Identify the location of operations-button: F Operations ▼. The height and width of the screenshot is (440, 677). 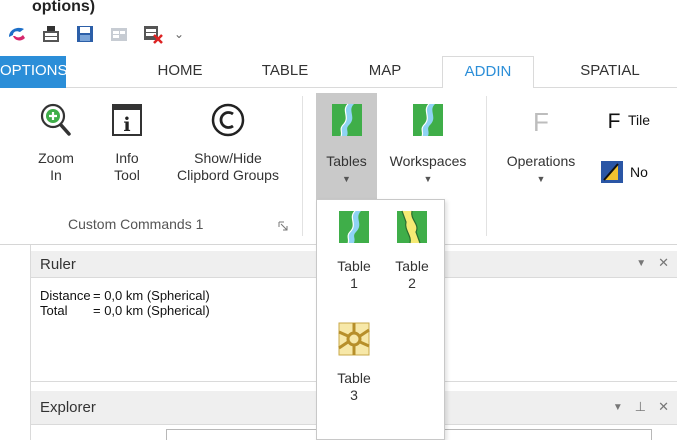
(541, 148).